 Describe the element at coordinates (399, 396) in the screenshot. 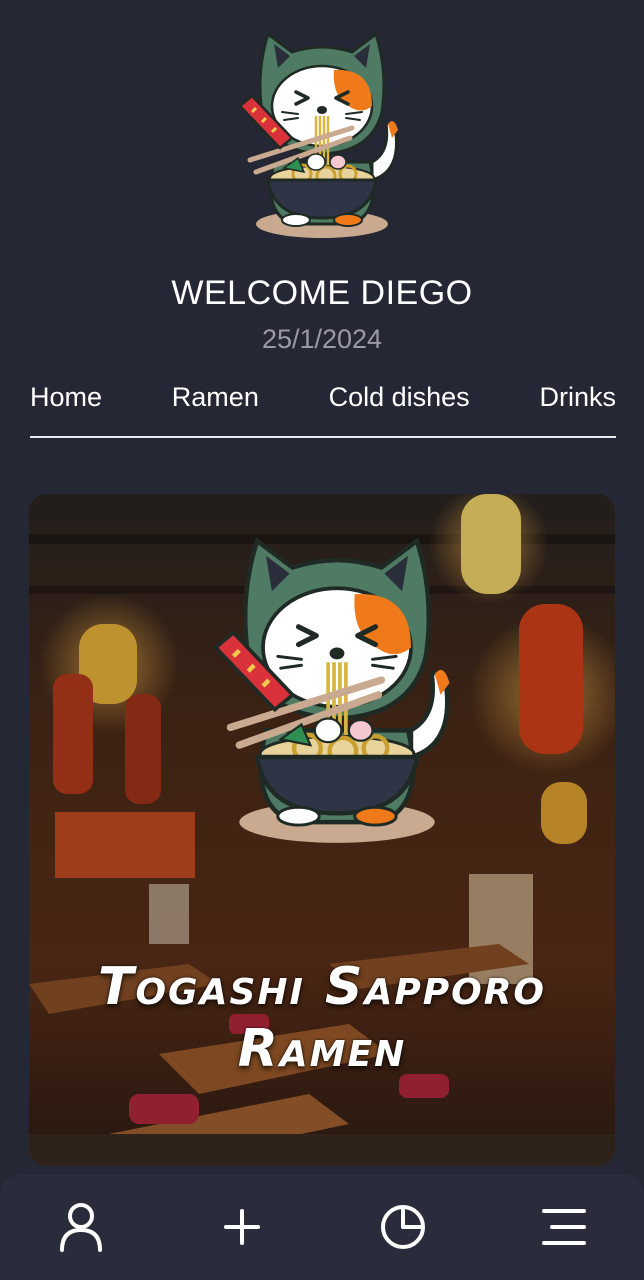

I see `tab-cold-dishes: Cold dishes` at that location.